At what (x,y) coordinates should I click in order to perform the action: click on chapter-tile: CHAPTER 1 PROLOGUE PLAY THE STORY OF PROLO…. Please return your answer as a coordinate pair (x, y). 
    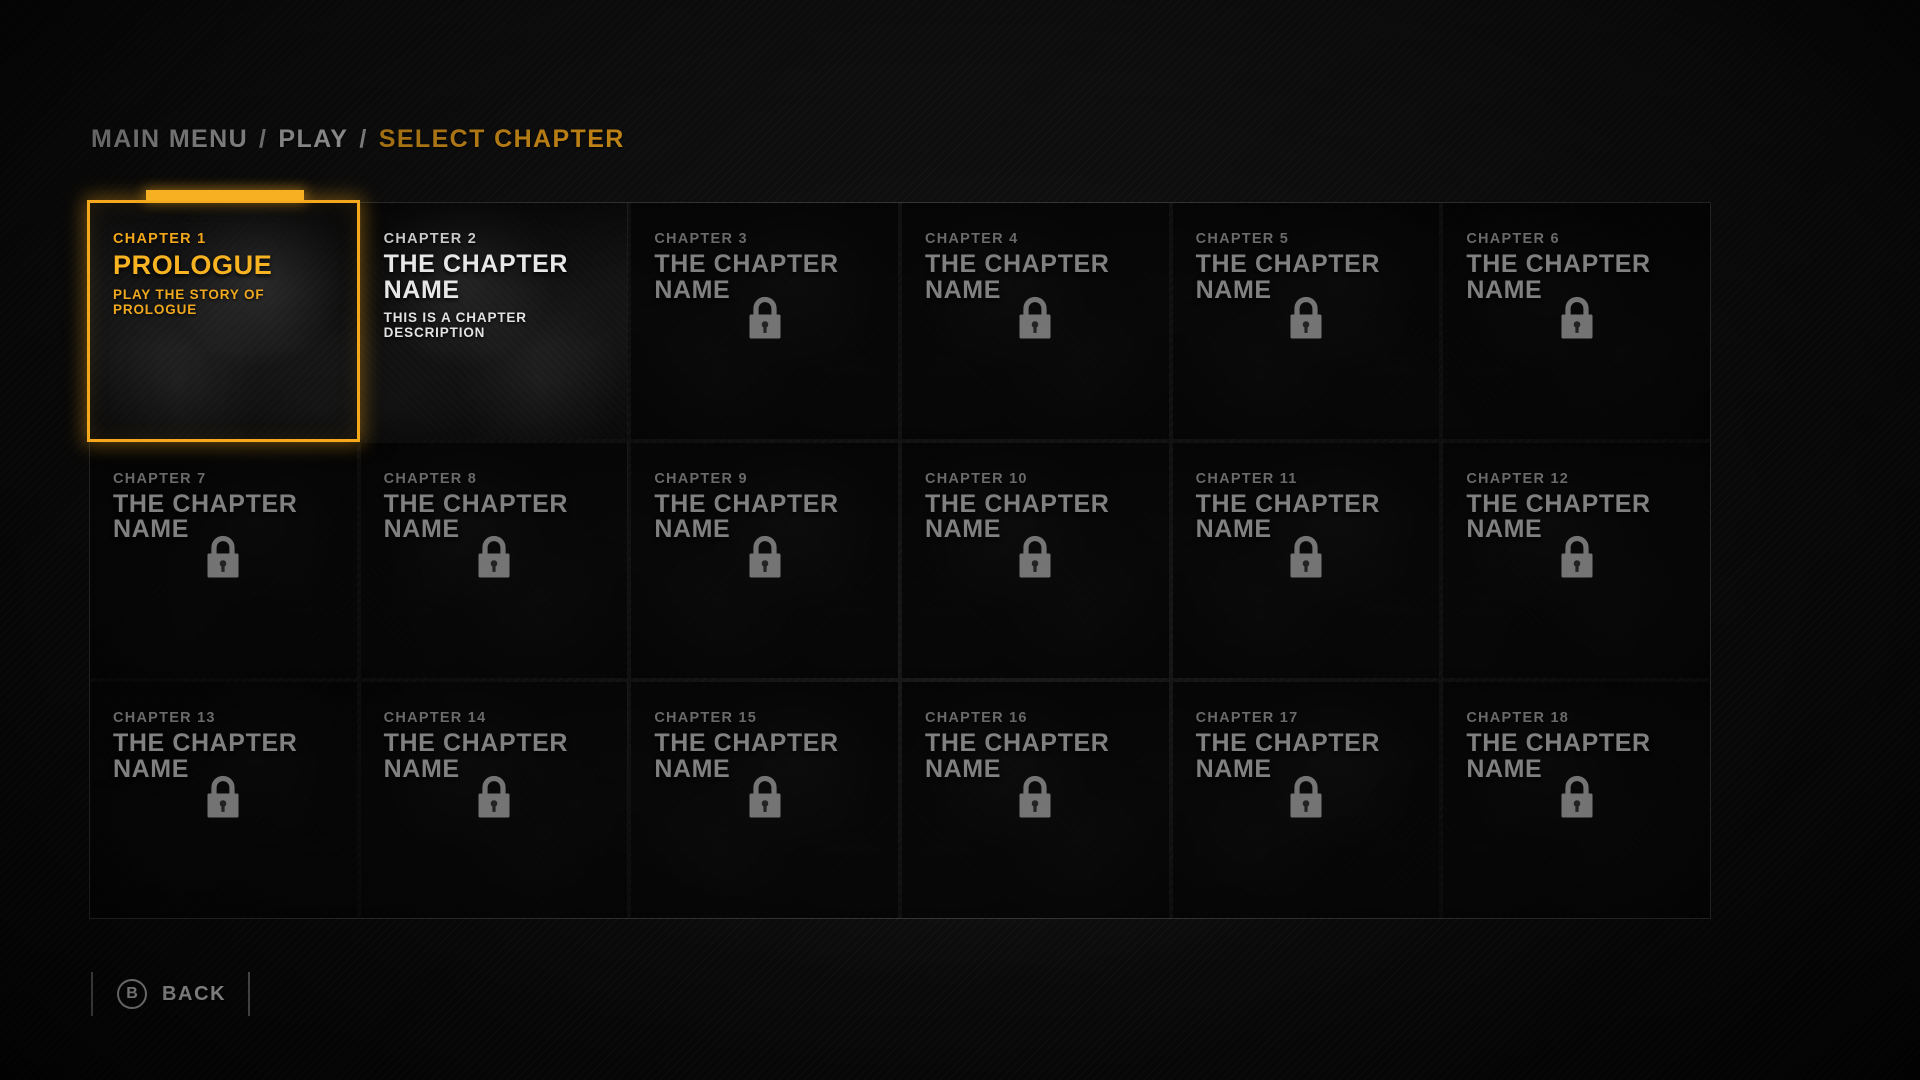
    Looking at the image, I should click on (223, 316).